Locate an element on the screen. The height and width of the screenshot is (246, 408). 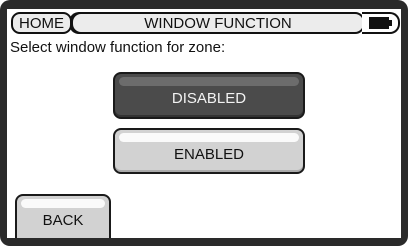
home-button: HOME is located at coordinates (41, 23).